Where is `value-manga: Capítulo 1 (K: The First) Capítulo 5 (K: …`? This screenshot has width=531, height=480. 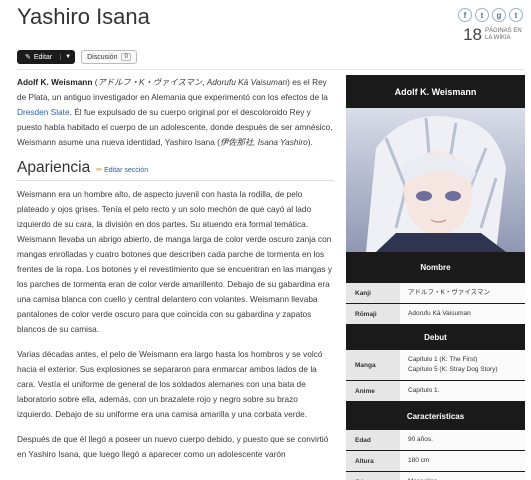
value-manga: Capítulo 1 (K: The First) Capítulo 5 (K: … is located at coordinates (462, 365).